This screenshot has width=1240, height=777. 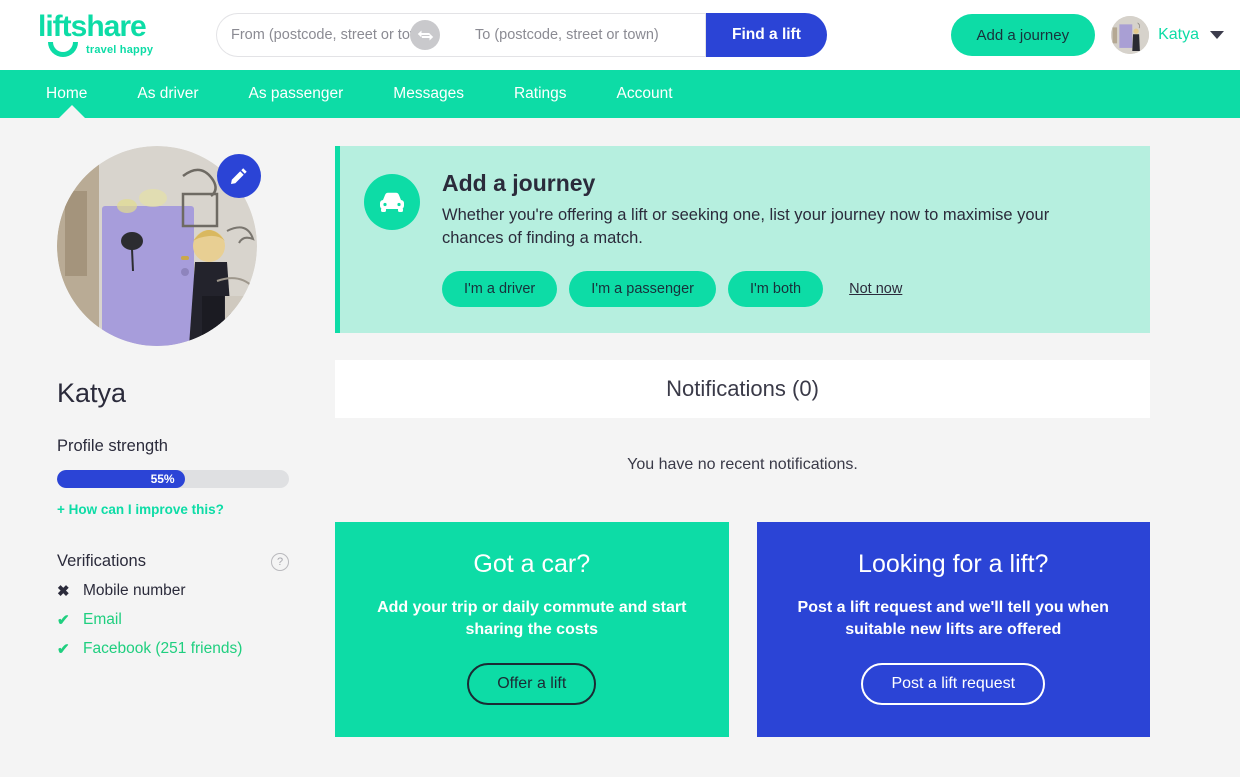 I want to click on profile-strength-fill: 55%, so click(x=121, y=479).